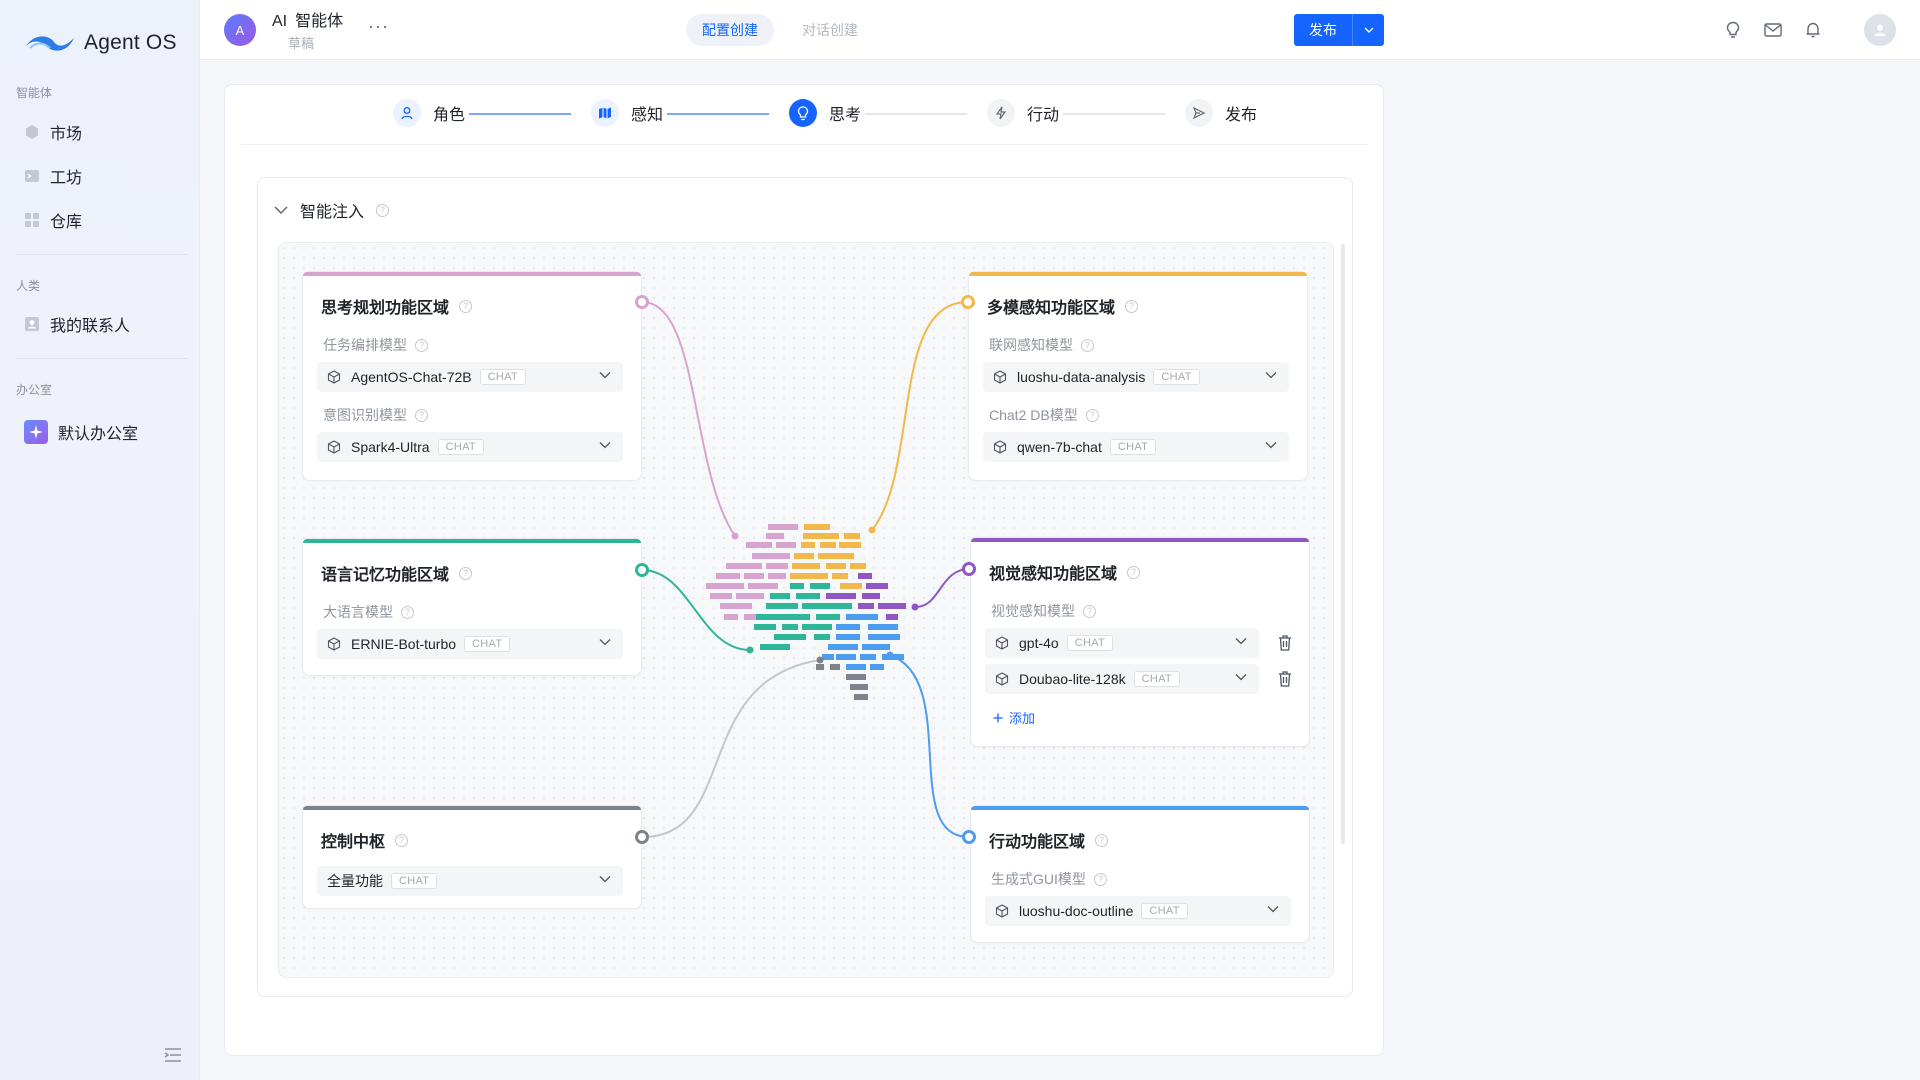 The height and width of the screenshot is (1080, 1920). What do you see at coordinates (627, 113) in the screenshot?
I see `step-perception: 感知` at bounding box center [627, 113].